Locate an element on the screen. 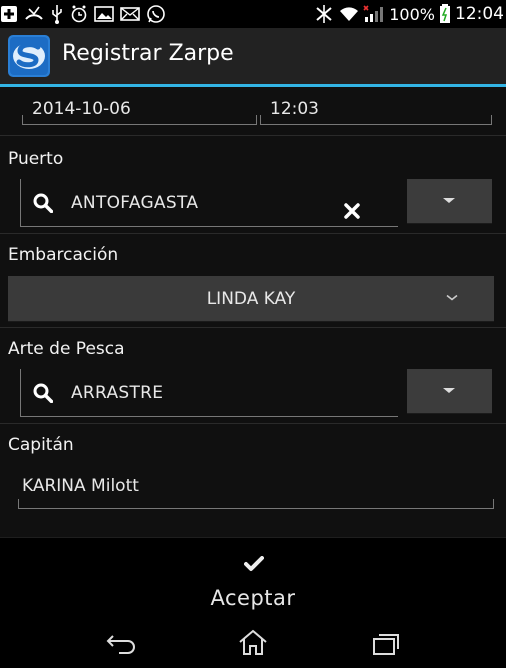  clear-icon is located at coordinates (352, 213).